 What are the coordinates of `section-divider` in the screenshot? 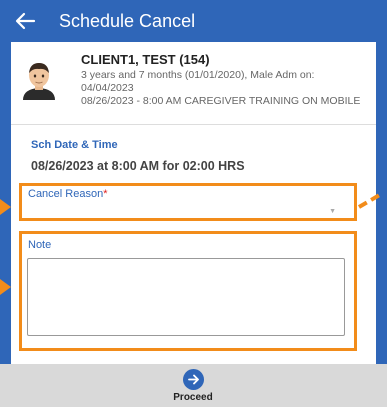 It's located at (193, 124).